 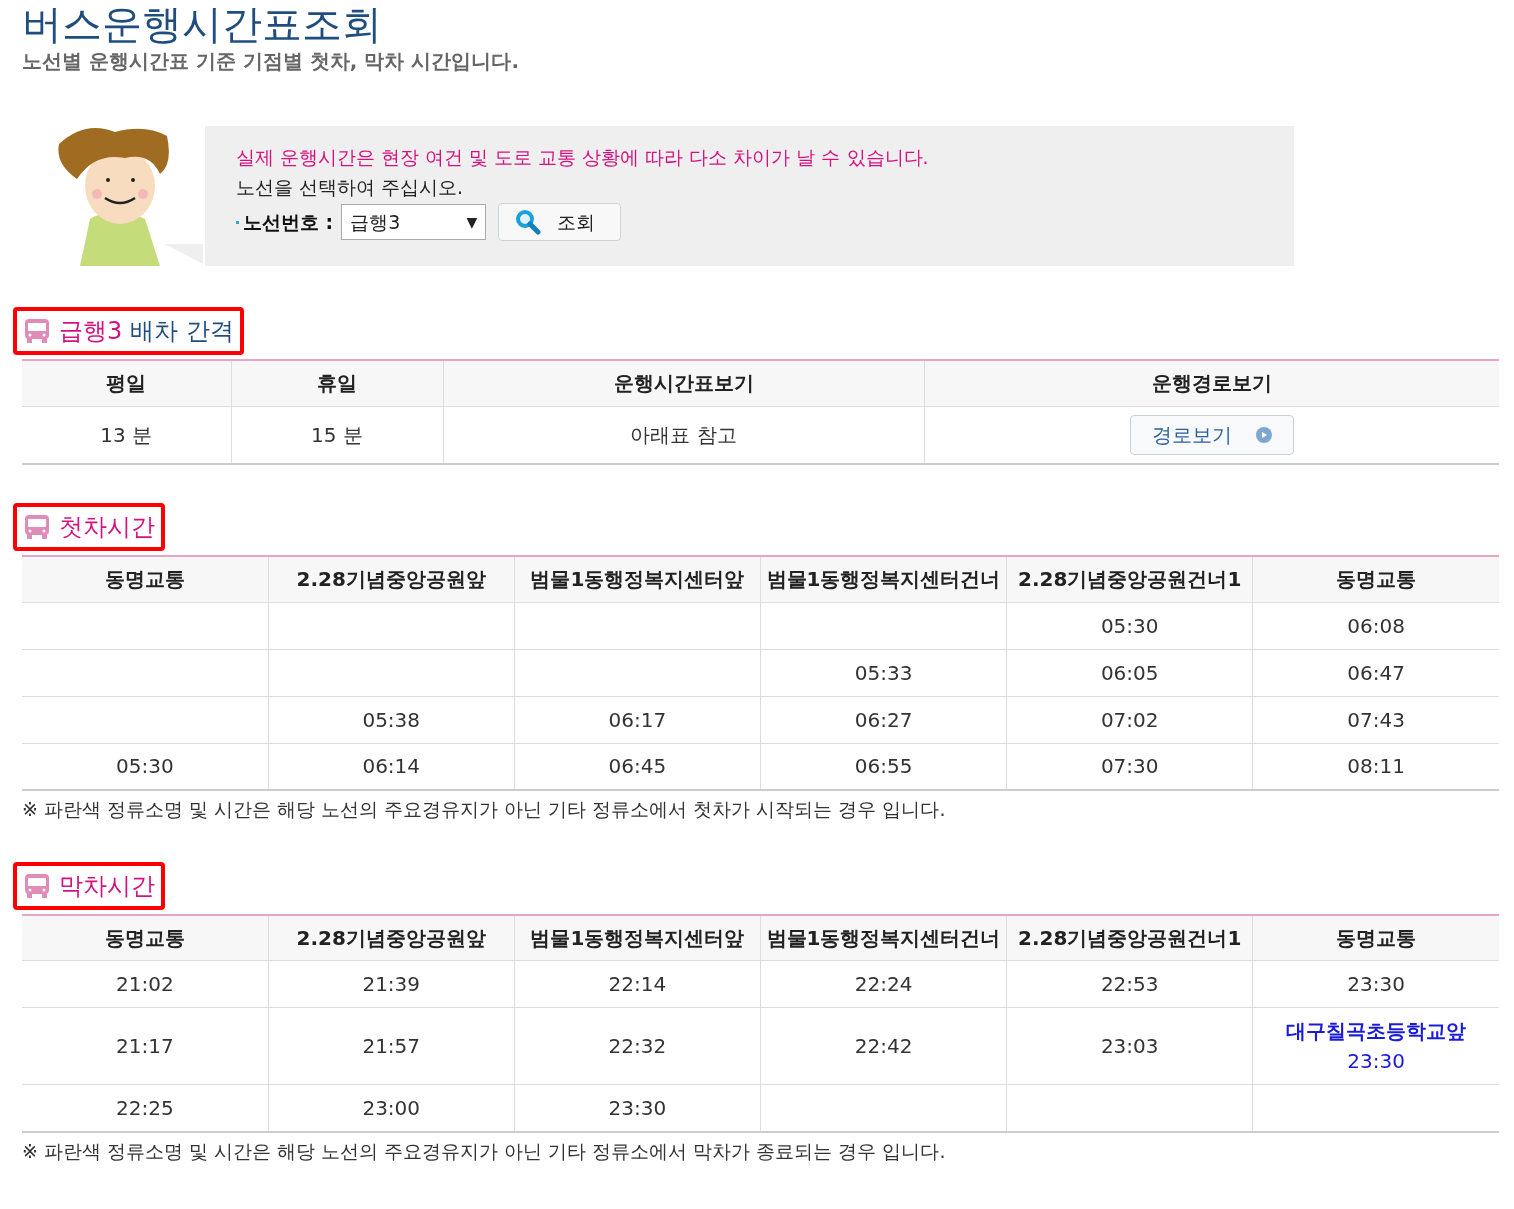 I want to click on footnote: ※ 파란색 정류소명 및 시간은 해당 노선의 주요경유지가 아닌 기타 정류소에서 첫차가 시작되는 경우 입니다., so click(x=484, y=809).